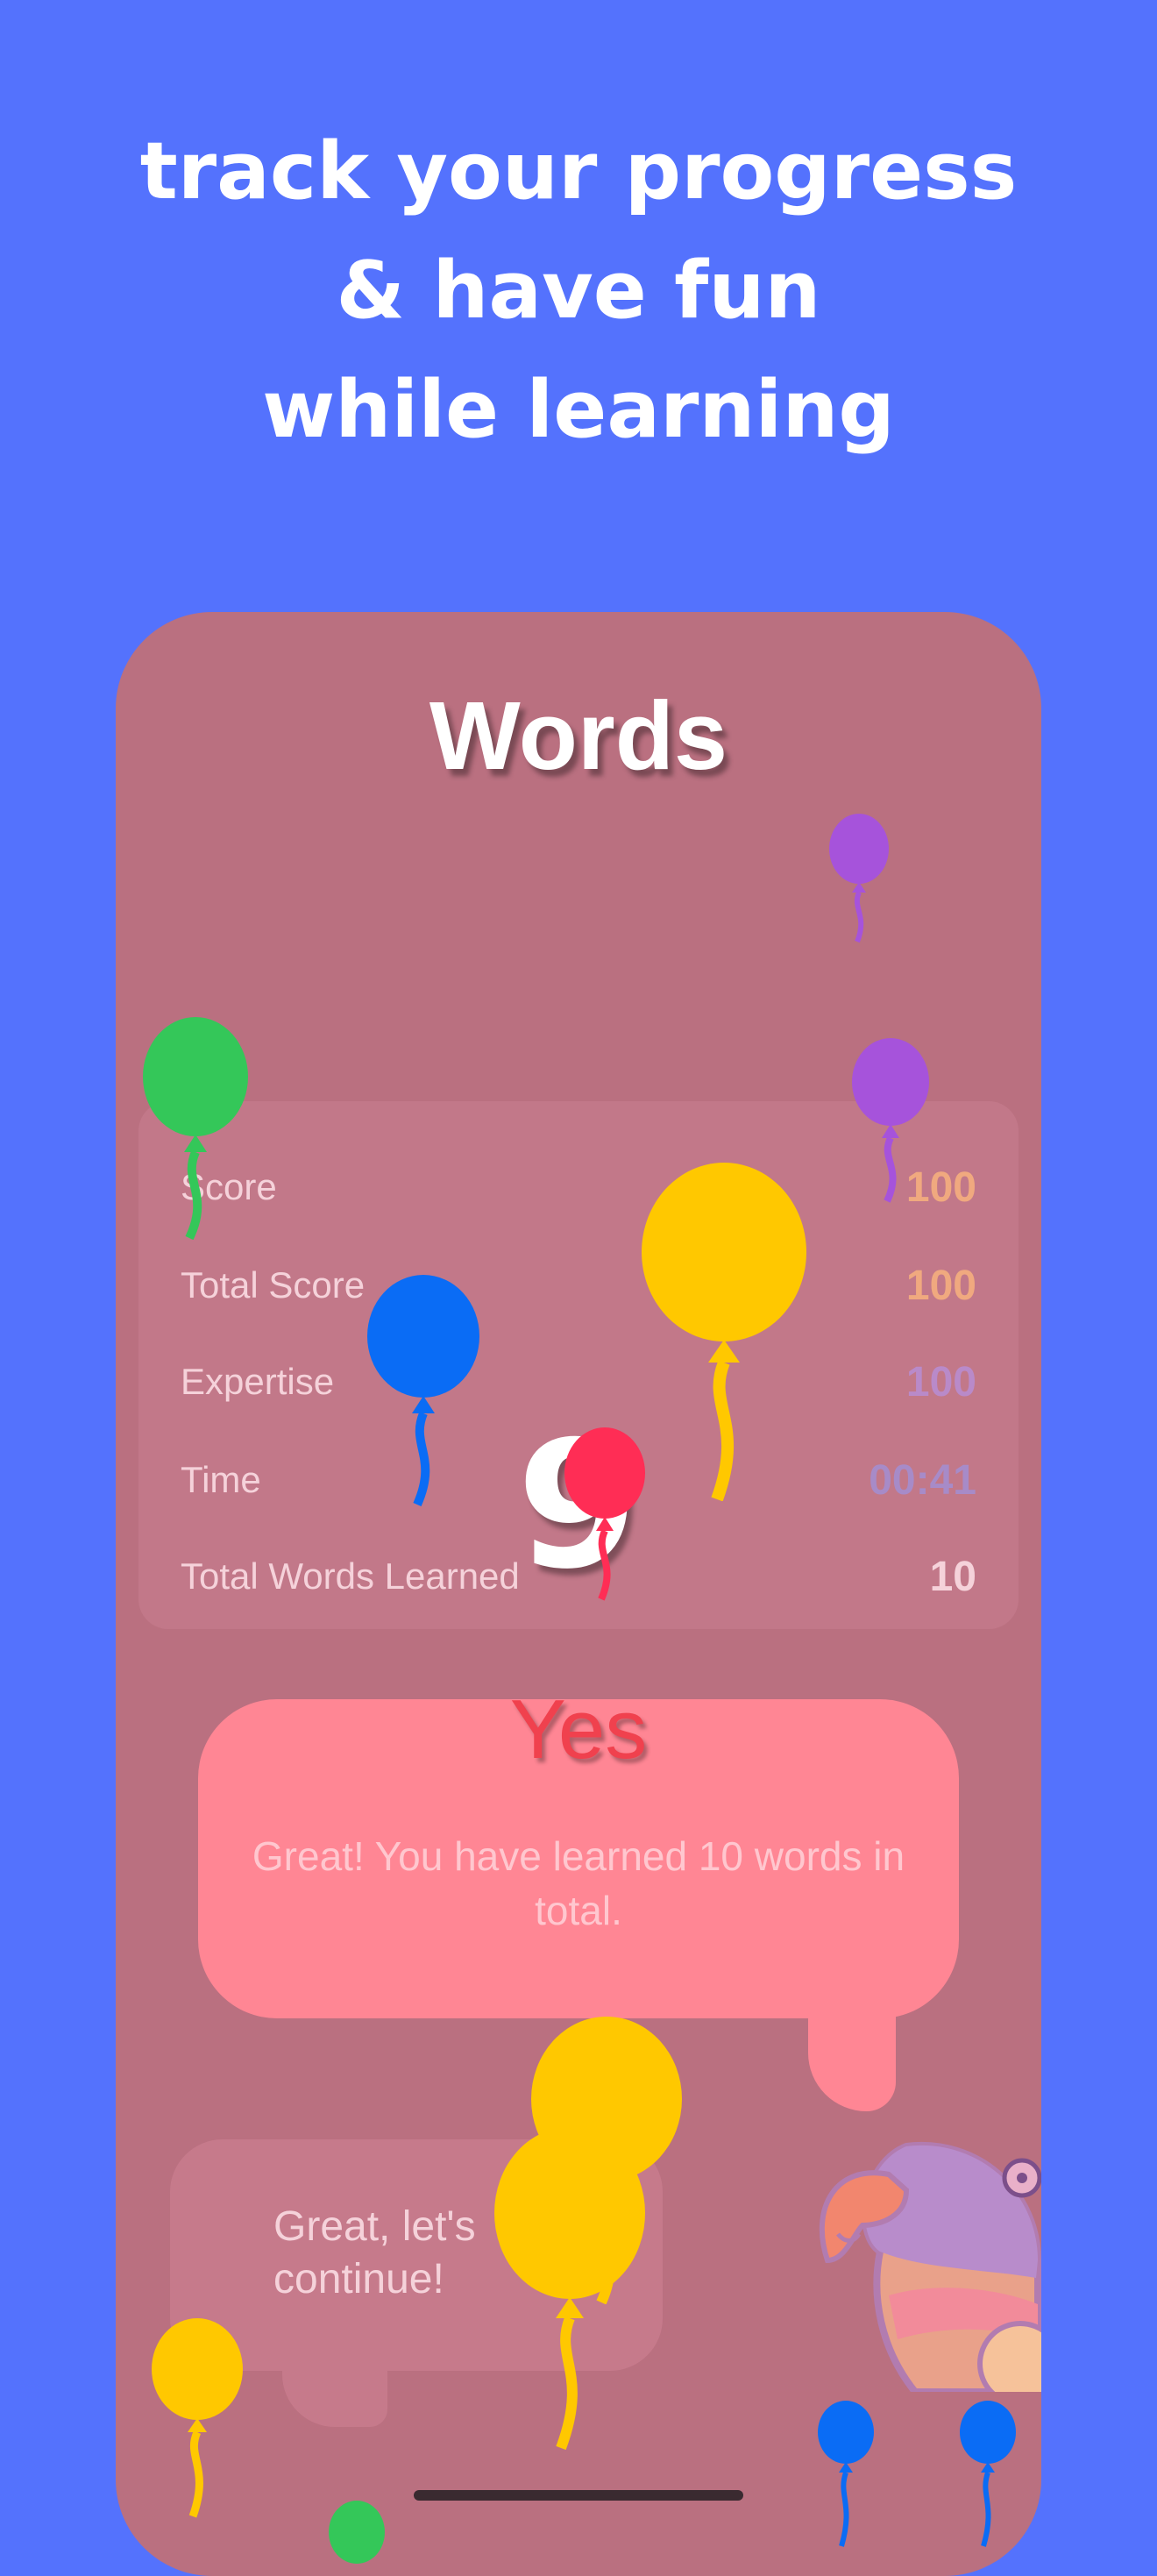 This screenshot has height=2576, width=1157. What do you see at coordinates (258, 1381) in the screenshot?
I see `stat-label: Expertise` at bounding box center [258, 1381].